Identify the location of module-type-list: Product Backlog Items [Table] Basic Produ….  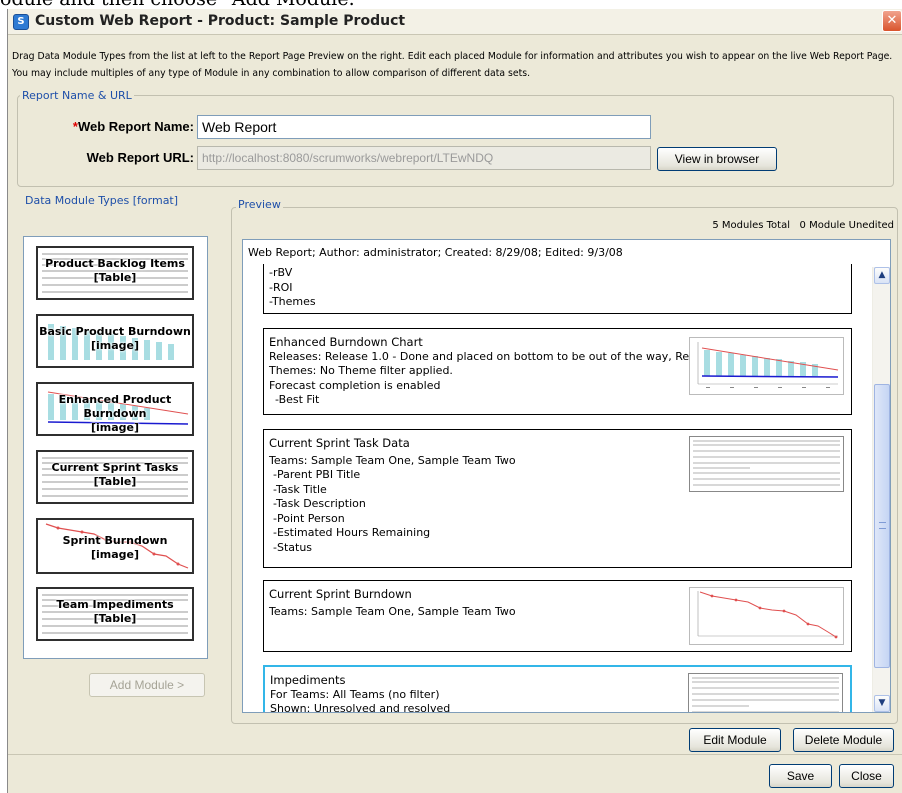
(115, 447).